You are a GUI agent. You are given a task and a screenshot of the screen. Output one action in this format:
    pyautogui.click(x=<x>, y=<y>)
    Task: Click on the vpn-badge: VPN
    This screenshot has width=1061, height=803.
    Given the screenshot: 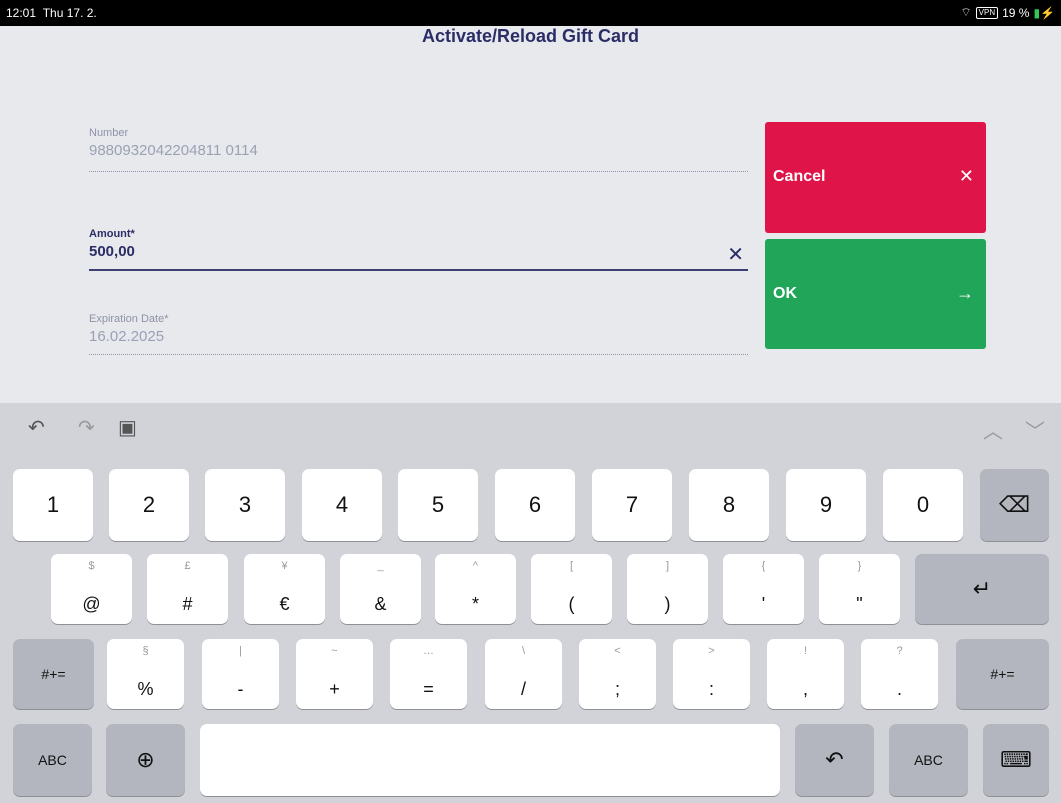 What is the action you would take?
    pyautogui.click(x=987, y=12)
    